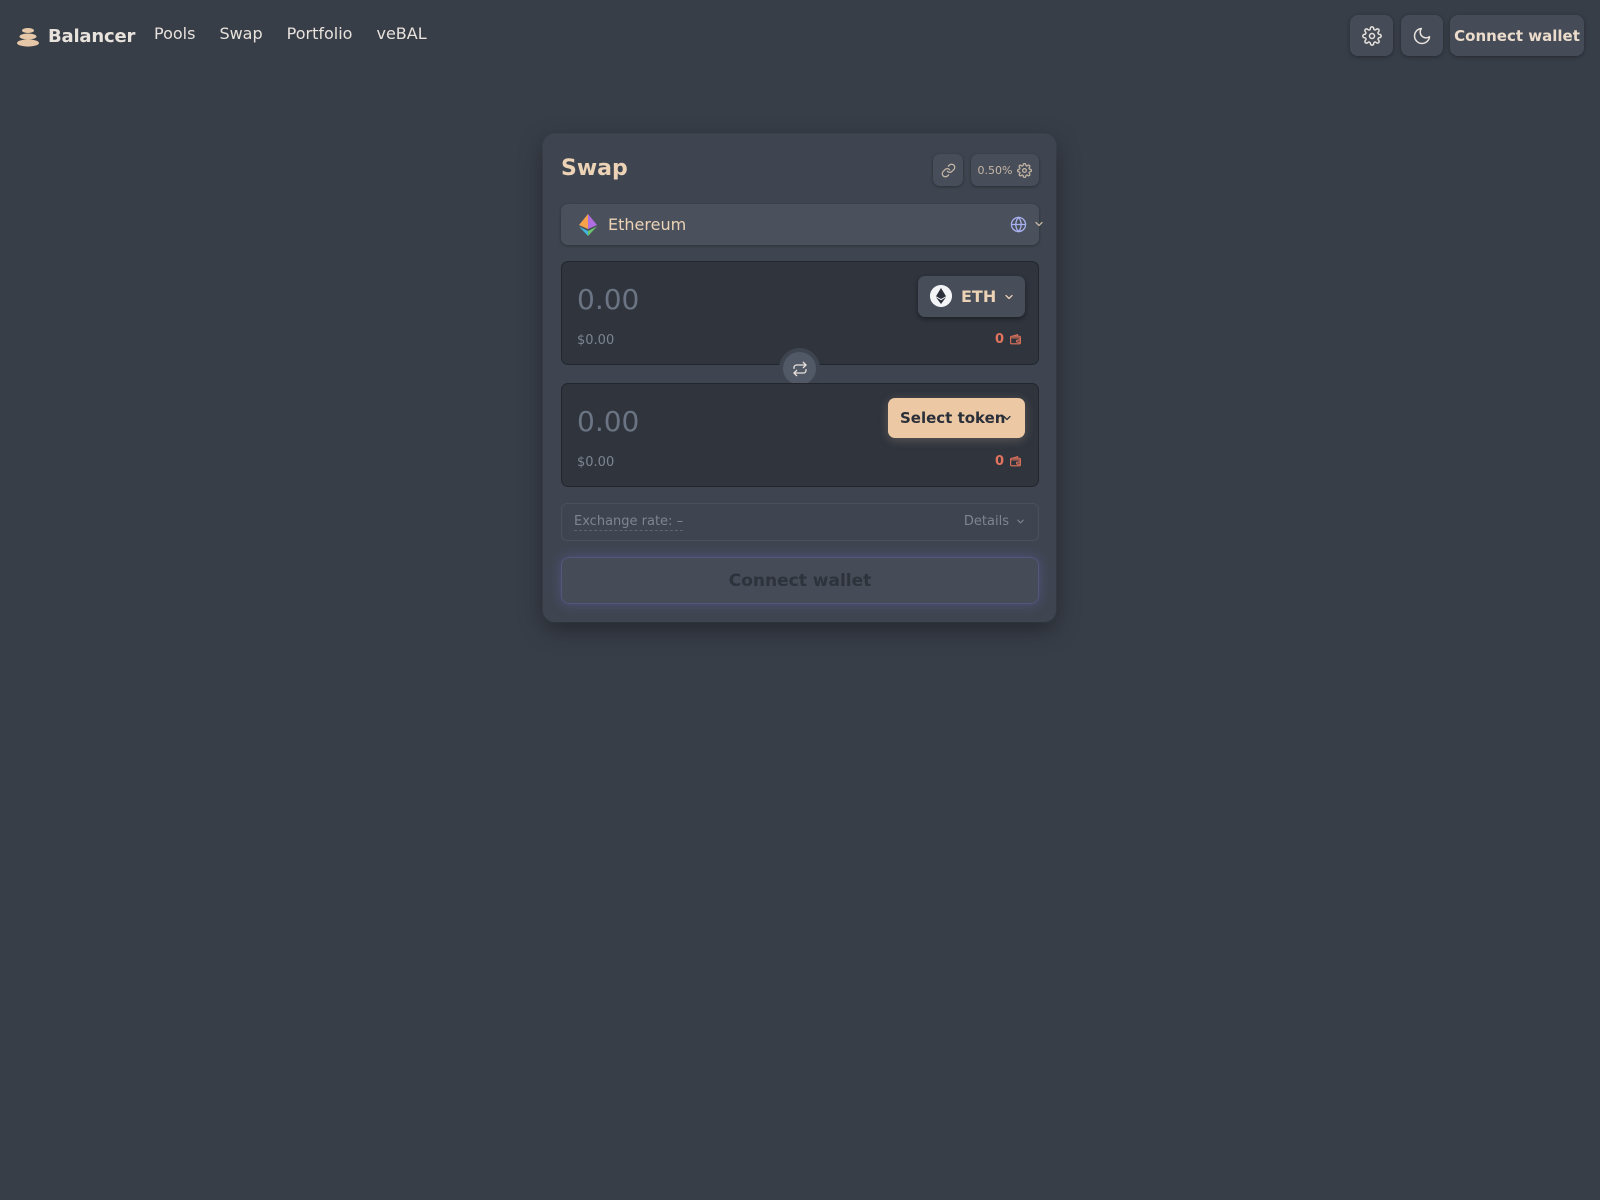  I want to click on network-selector: Ethereum, so click(802, 224).